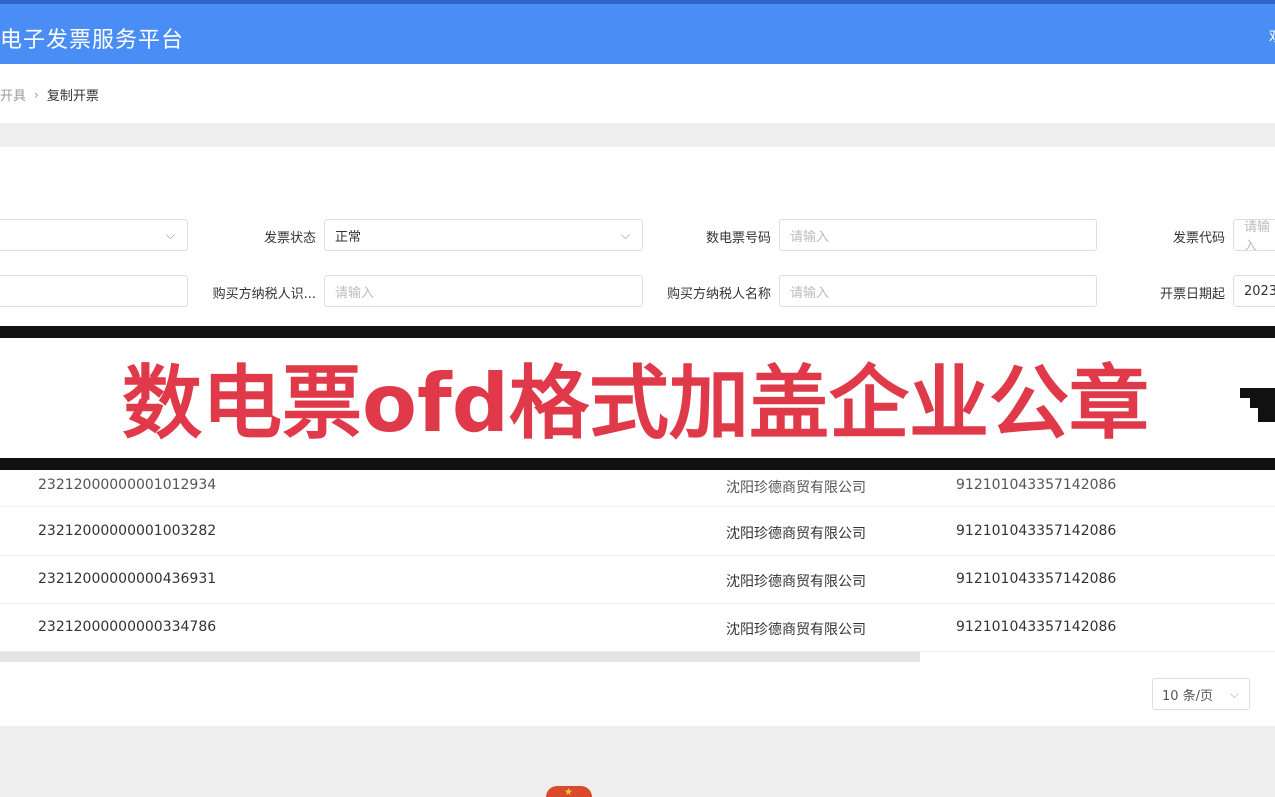 This screenshot has height=797, width=1275. Describe the element at coordinates (1188, 696) in the screenshot. I see `page-size-value: 10 条/页` at that location.